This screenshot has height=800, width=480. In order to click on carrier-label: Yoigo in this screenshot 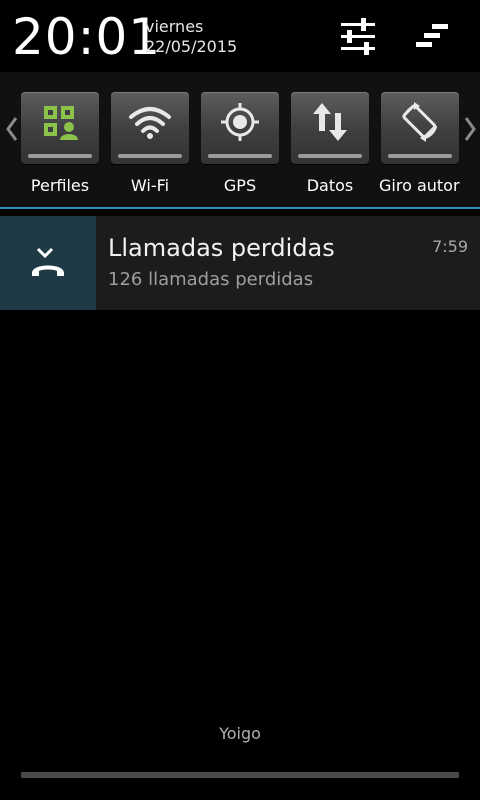, I will do `click(240, 733)`.